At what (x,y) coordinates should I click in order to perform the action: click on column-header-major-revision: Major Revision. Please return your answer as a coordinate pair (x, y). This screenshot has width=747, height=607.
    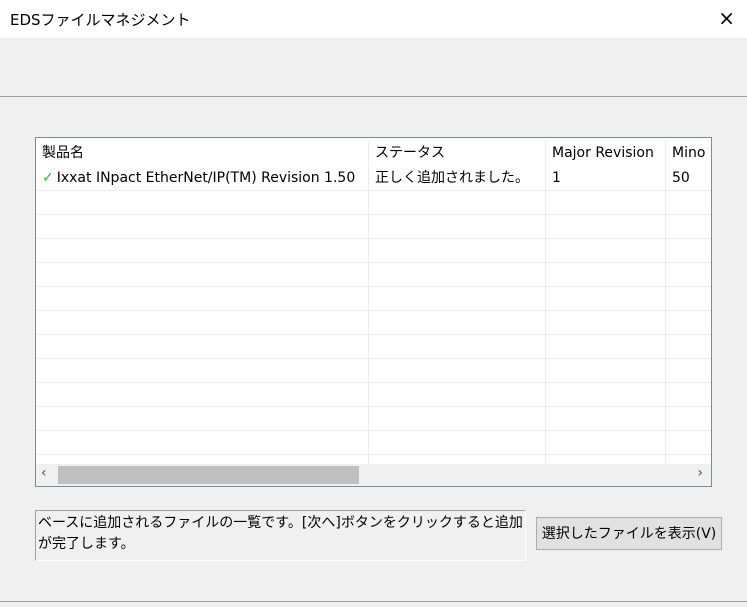
    Looking at the image, I should click on (606, 153).